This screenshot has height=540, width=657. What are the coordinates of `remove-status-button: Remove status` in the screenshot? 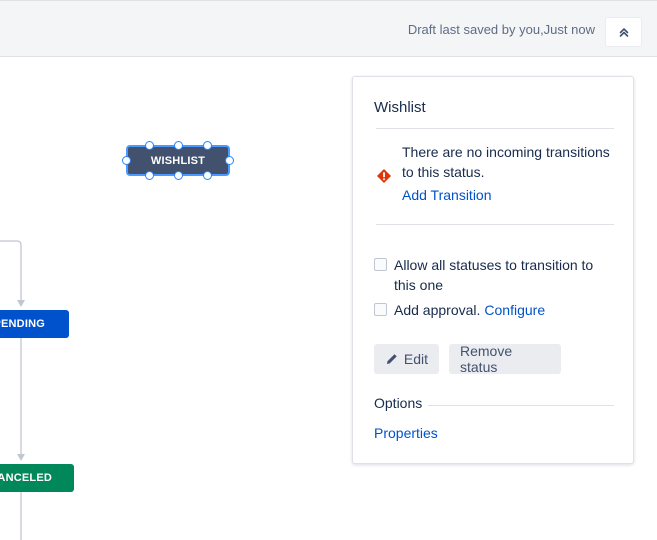 It's located at (505, 359).